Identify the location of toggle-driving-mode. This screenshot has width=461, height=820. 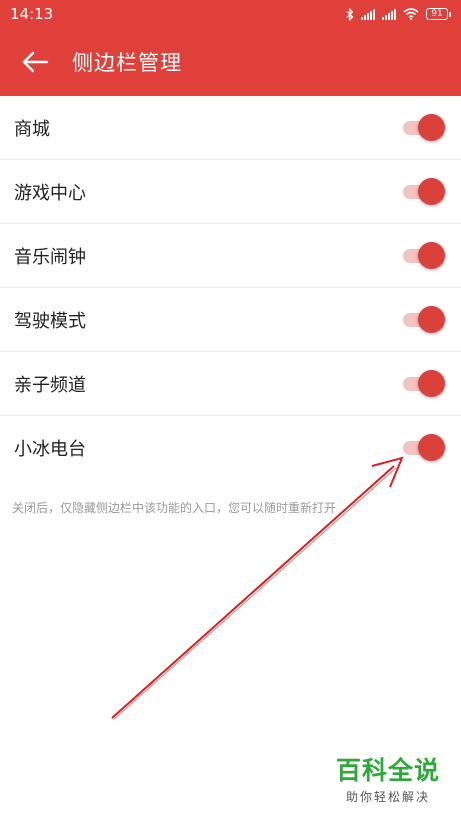
(424, 319).